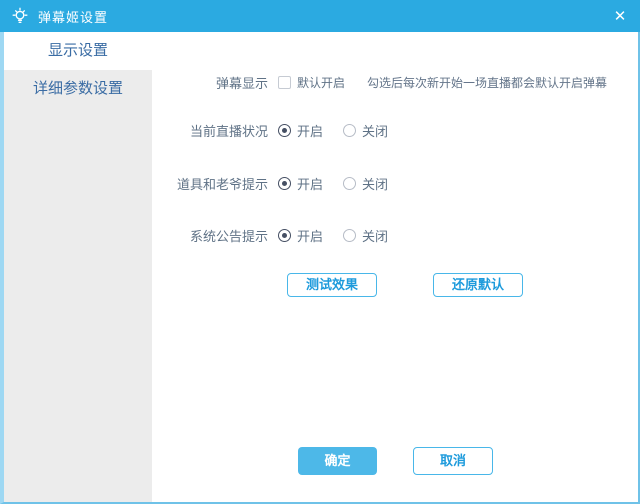 The image size is (640, 504). I want to click on sidebar-item-detail-params: 详细参数设置, so click(78, 89).